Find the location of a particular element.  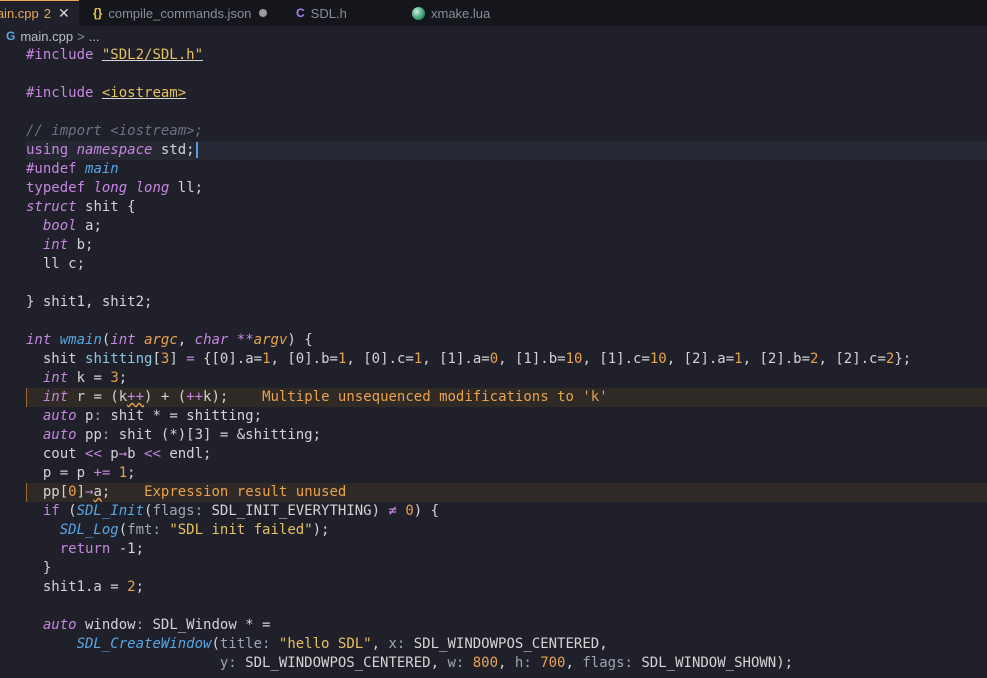

code-line: p = p += 1; is located at coordinates (89, 473).